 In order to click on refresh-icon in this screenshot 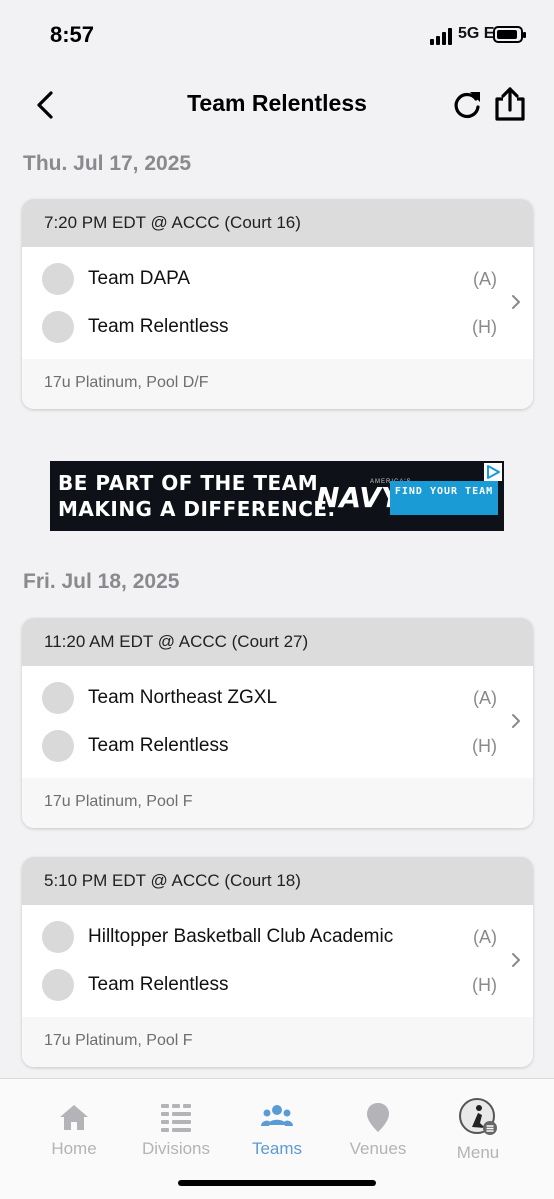, I will do `click(467, 105)`.